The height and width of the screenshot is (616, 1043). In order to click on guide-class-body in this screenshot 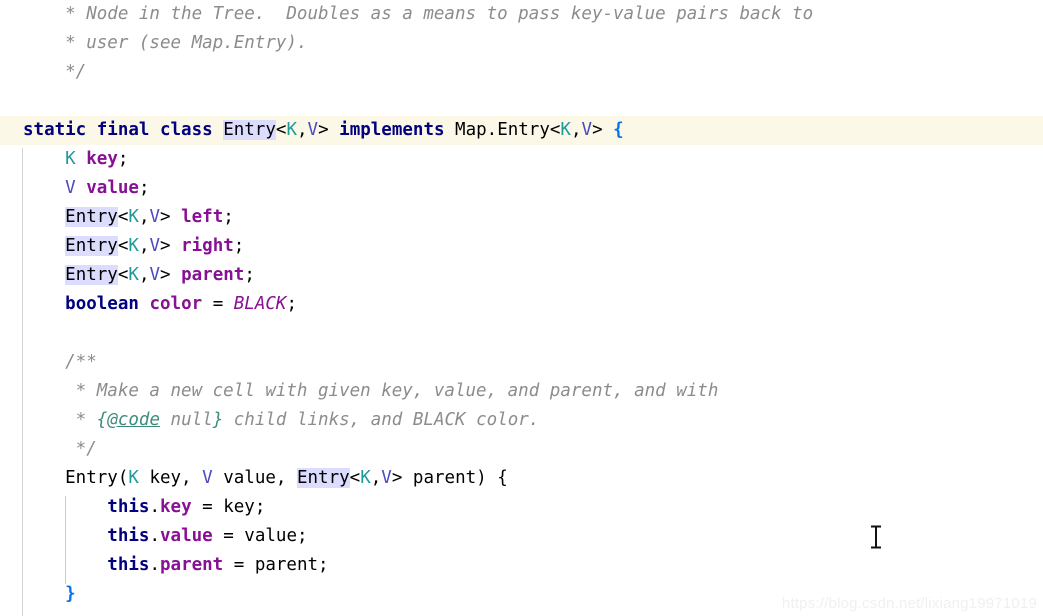, I will do `click(22, 382)`.